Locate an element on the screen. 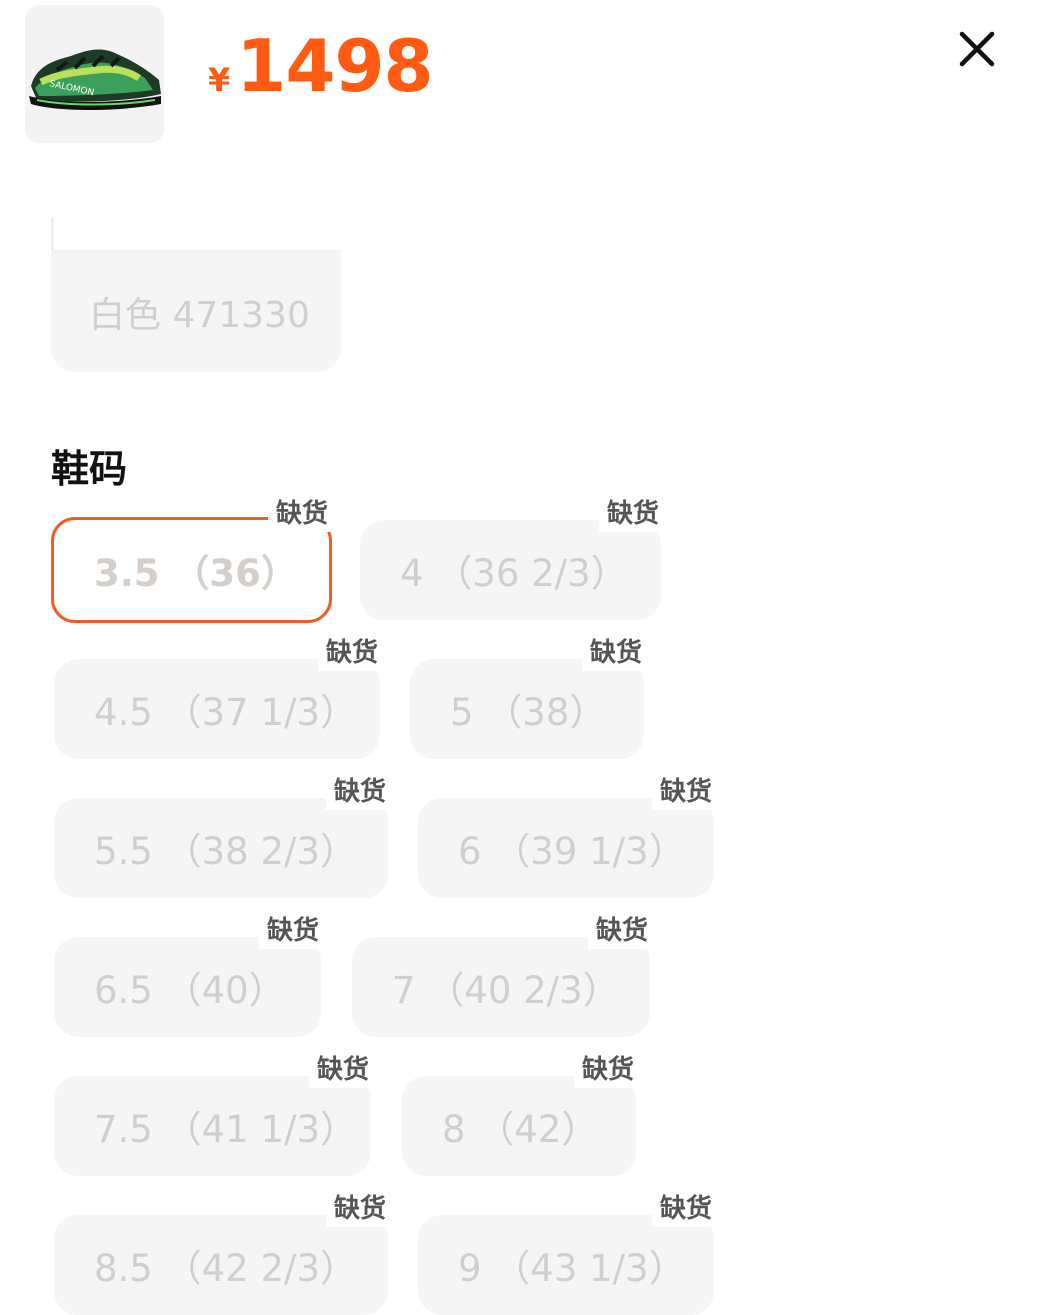 The width and height of the screenshot is (1044, 1315). size-option-chip: 8 （42） is located at coordinates (519, 1126).